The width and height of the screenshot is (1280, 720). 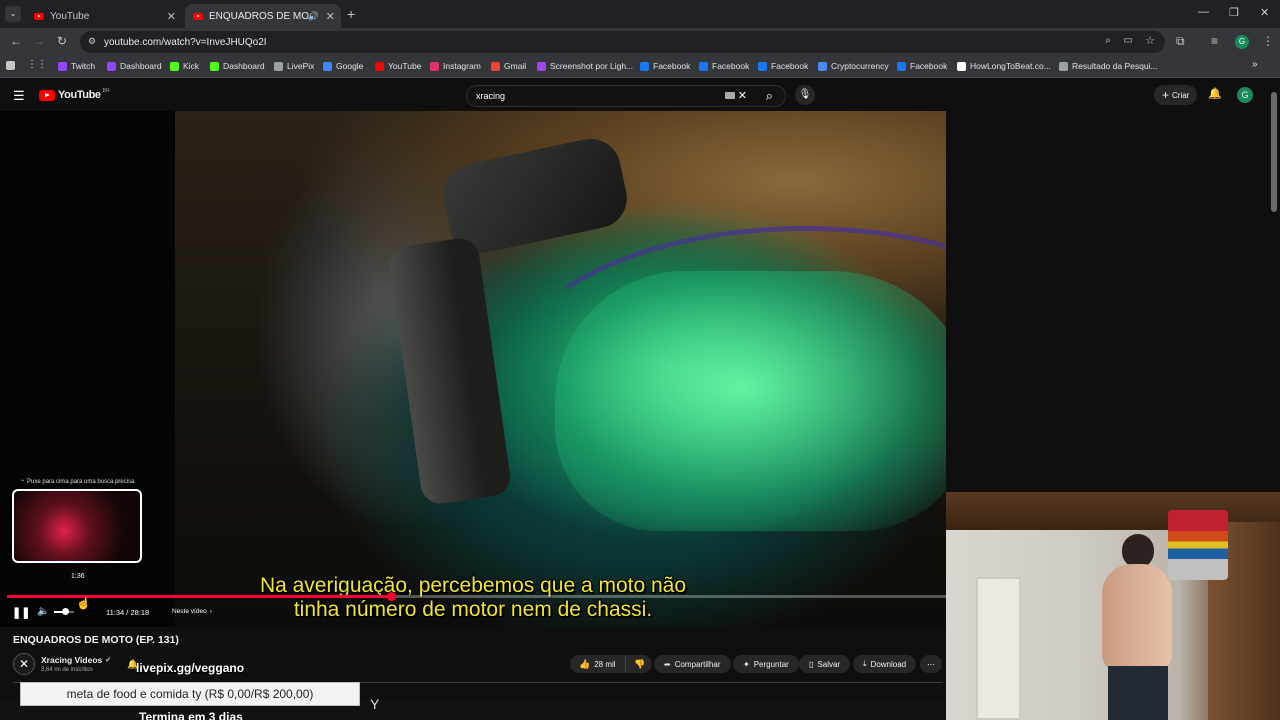 What do you see at coordinates (21, 612) in the screenshot?
I see `pause-icon: ❚❚` at bounding box center [21, 612].